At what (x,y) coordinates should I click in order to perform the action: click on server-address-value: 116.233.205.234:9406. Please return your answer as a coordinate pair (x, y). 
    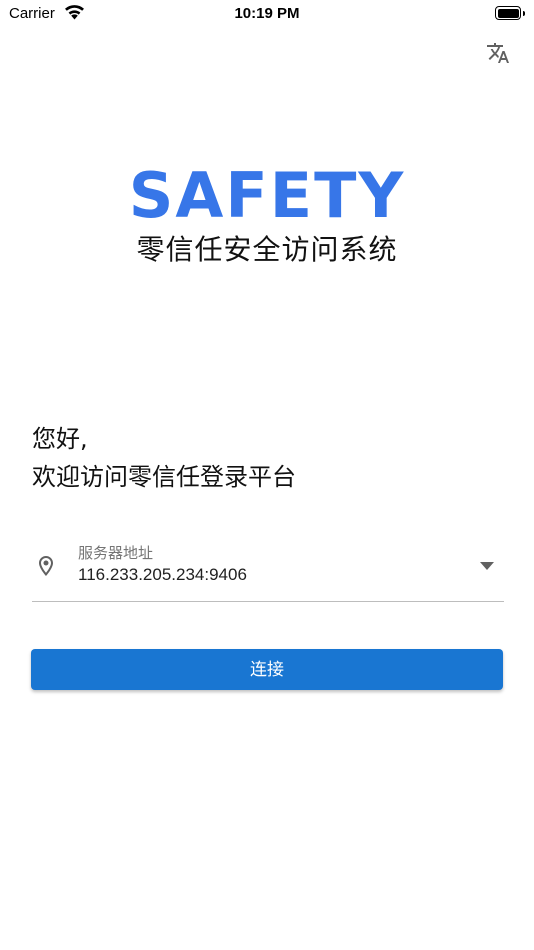
    Looking at the image, I should click on (162, 574).